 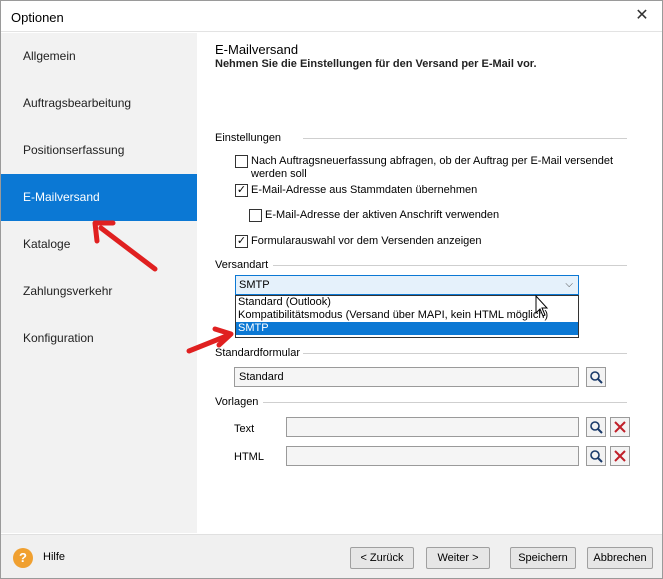 What do you see at coordinates (364, 190) in the screenshot?
I see `checkbox-label: E-Mail-Adresse aus Stammdaten übernehmen` at bounding box center [364, 190].